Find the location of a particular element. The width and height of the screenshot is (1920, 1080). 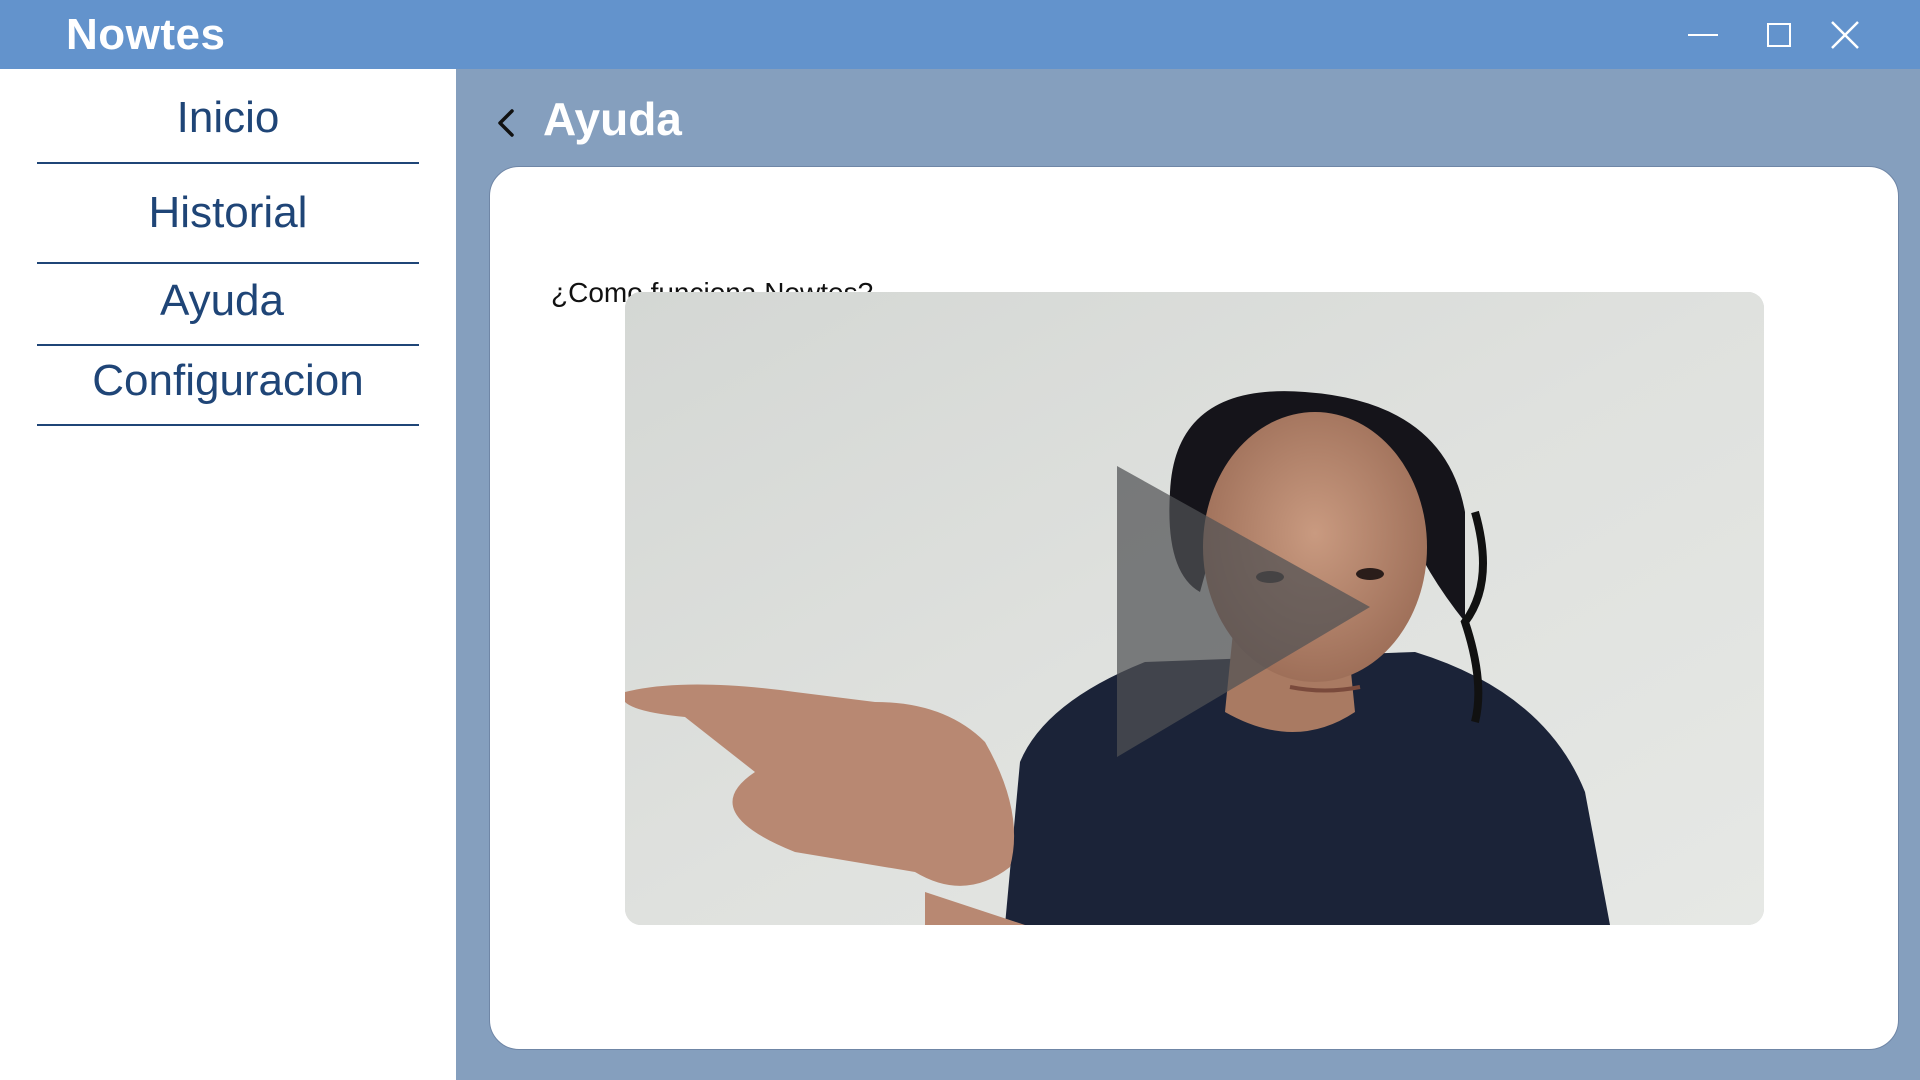

title-bar: Nowtes is located at coordinates (960, 34).